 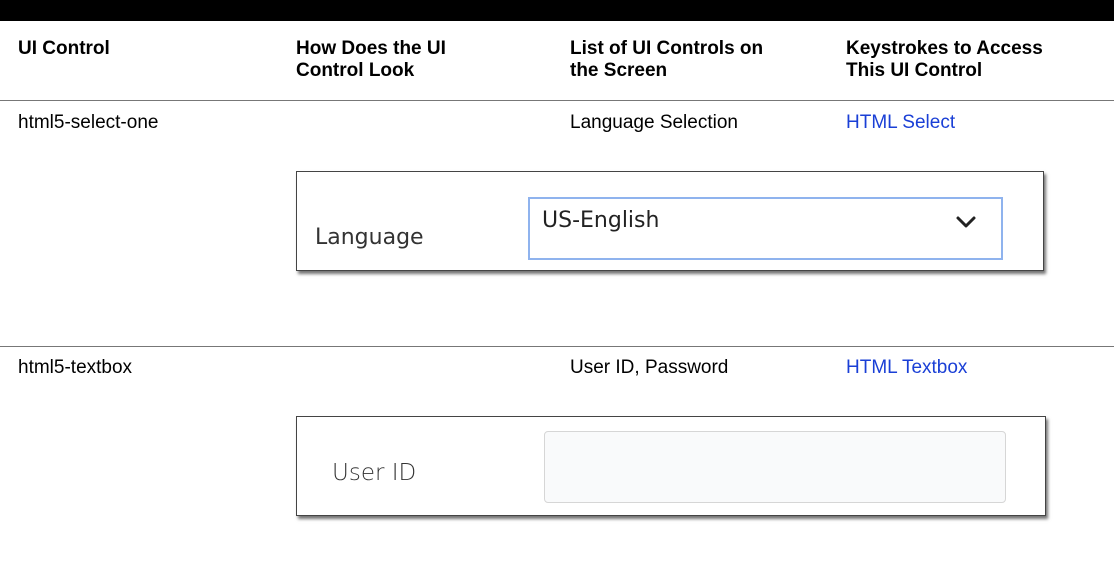 I want to click on header-keystrokes-line2: This UI Control, so click(x=914, y=70).